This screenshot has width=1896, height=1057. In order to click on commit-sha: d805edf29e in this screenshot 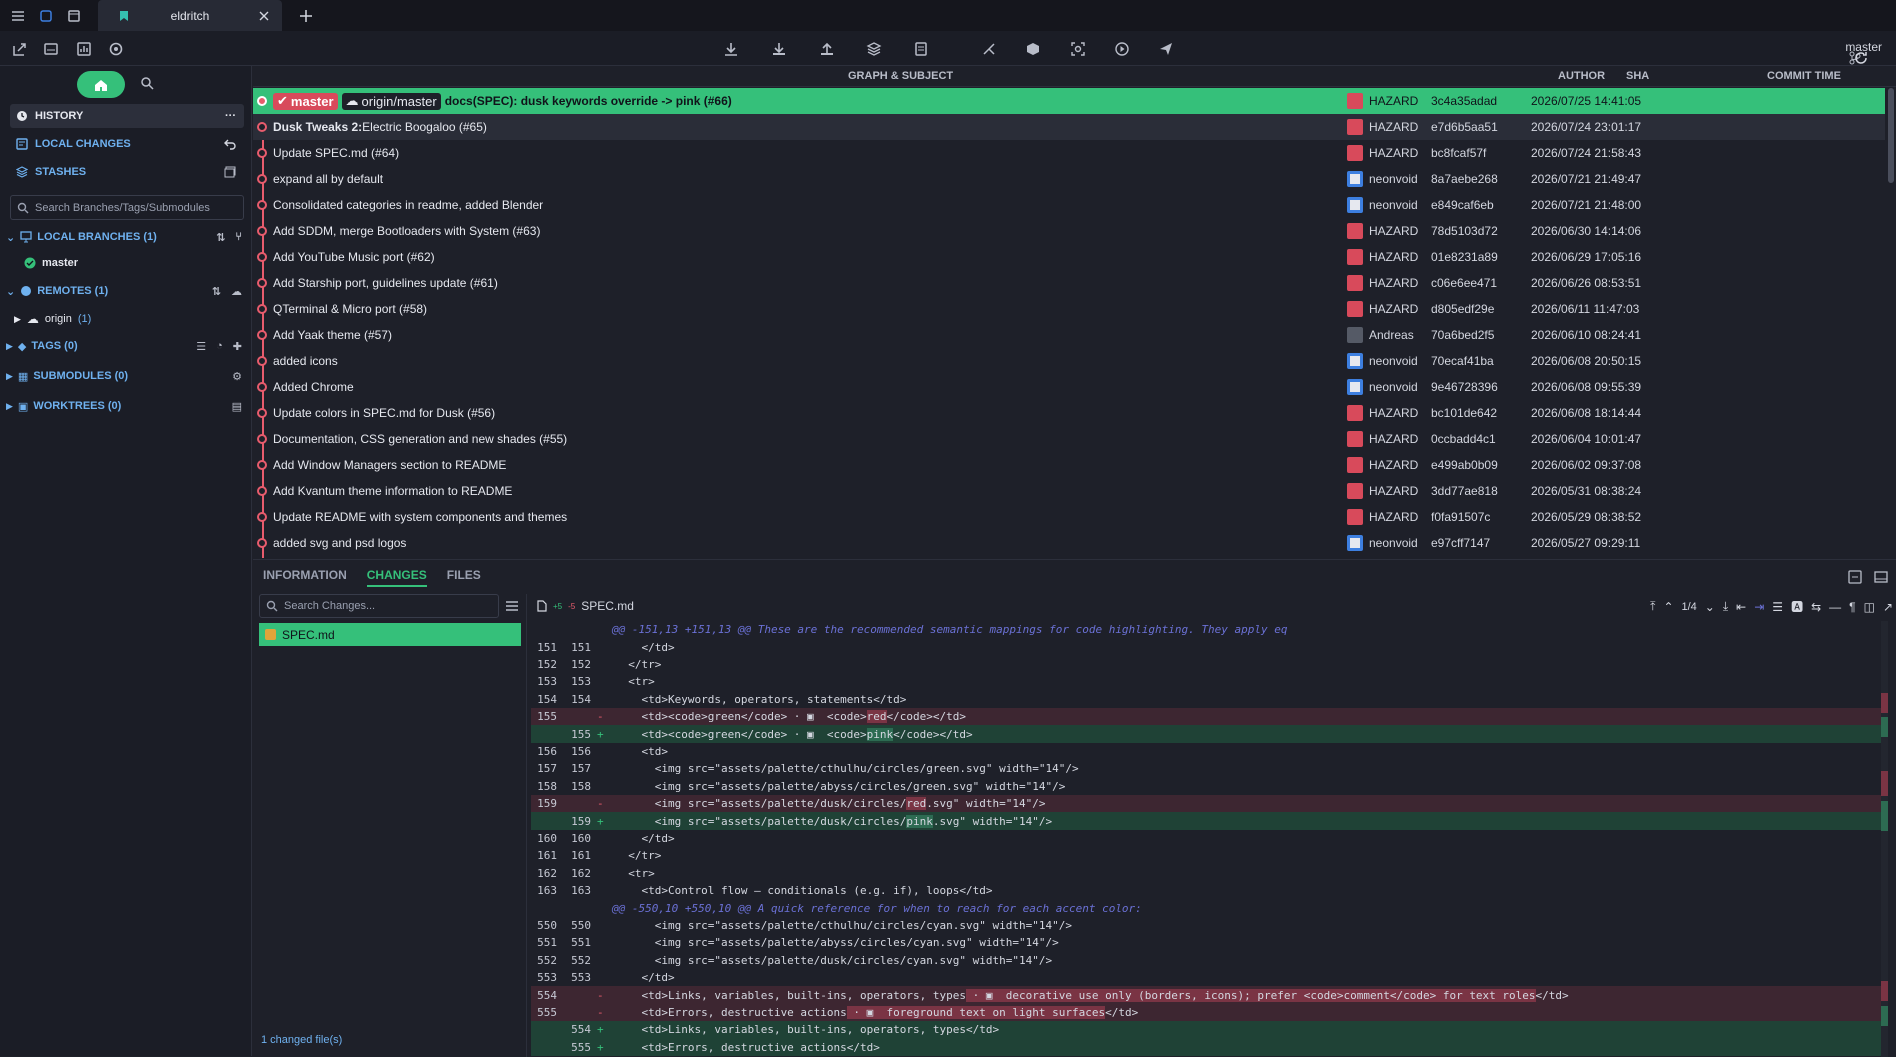, I will do `click(1462, 309)`.